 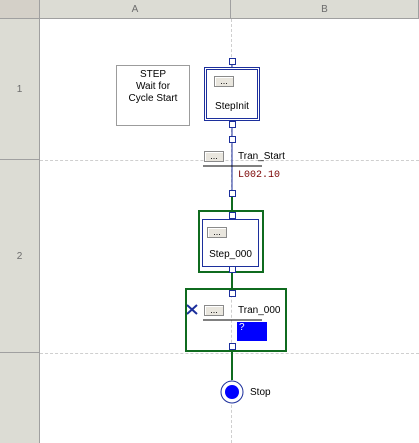 What do you see at coordinates (232, 124) in the screenshot?
I see `step-init-bottom-terminal` at bounding box center [232, 124].